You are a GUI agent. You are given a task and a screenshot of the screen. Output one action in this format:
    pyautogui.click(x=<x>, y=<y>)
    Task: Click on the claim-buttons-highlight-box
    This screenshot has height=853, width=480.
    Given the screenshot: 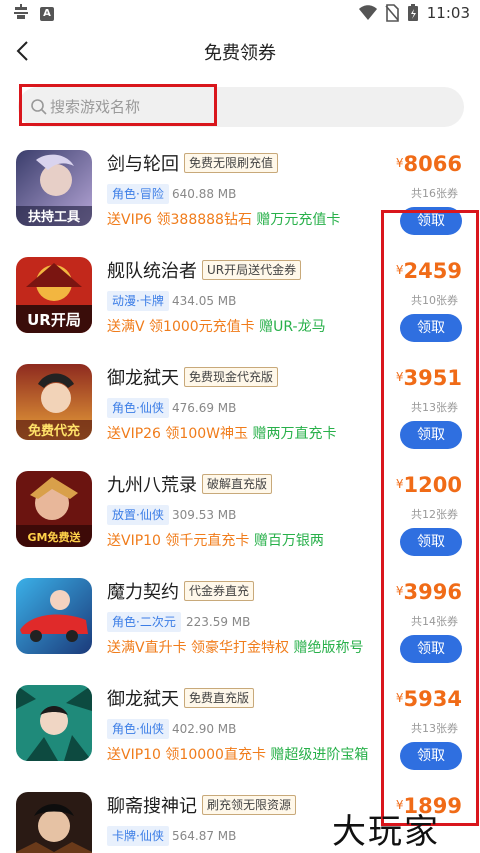 What is the action you would take?
    pyautogui.click(x=430, y=518)
    